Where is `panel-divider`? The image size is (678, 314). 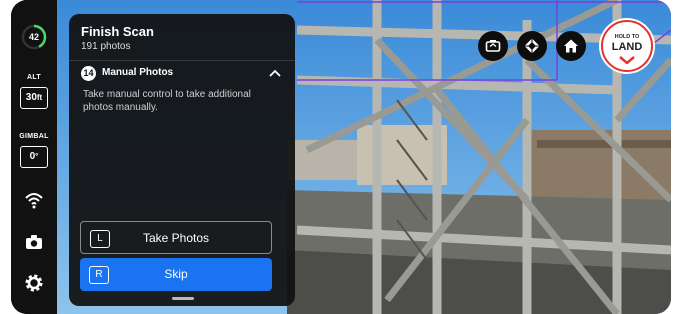
panel-divider is located at coordinates (182, 60).